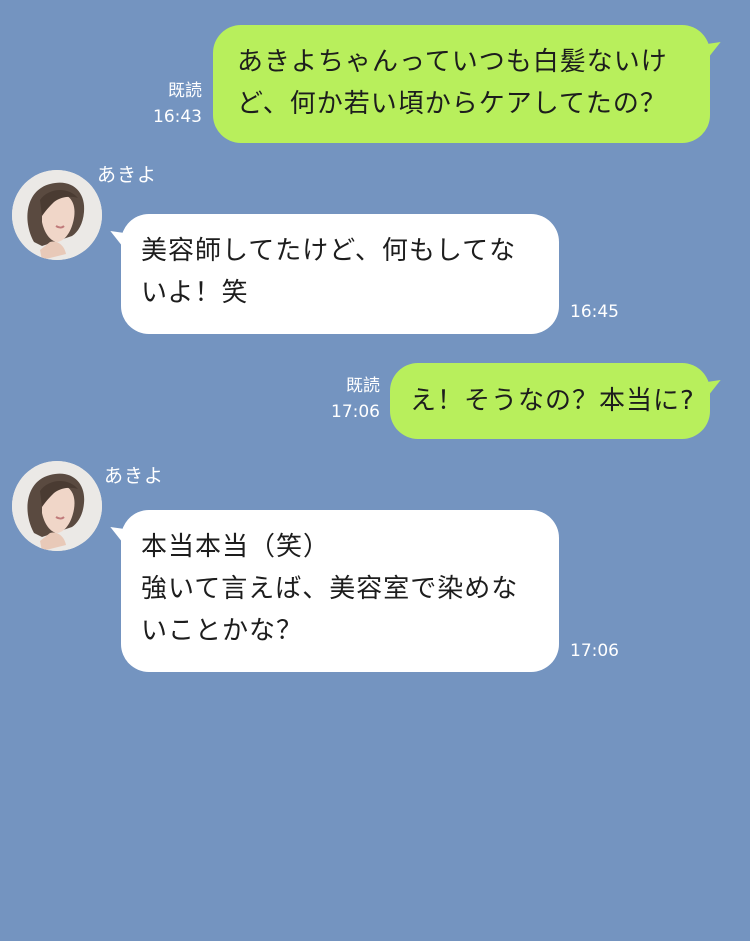 The height and width of the screenshot is (941, 750). Describe the element at coordinates (329, 251) in the screenshot. I see `message-text-line: 美容師してたけど、何もしてな` at that location.